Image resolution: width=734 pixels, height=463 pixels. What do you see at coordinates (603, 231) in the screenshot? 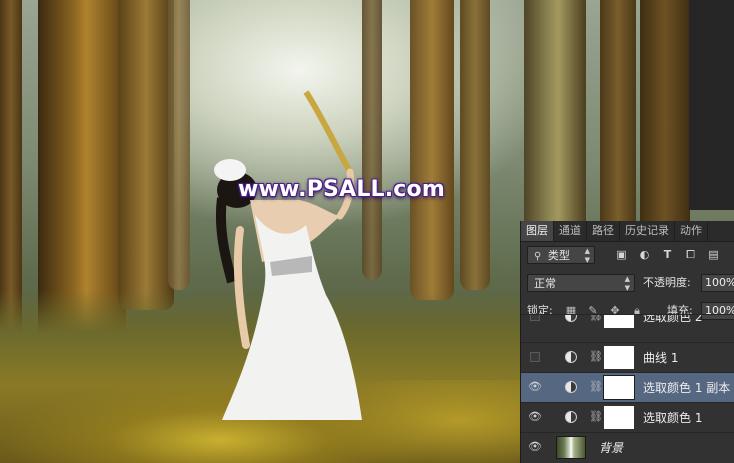
I see `tab-paths: 路径` at bounding box center [603, 231].